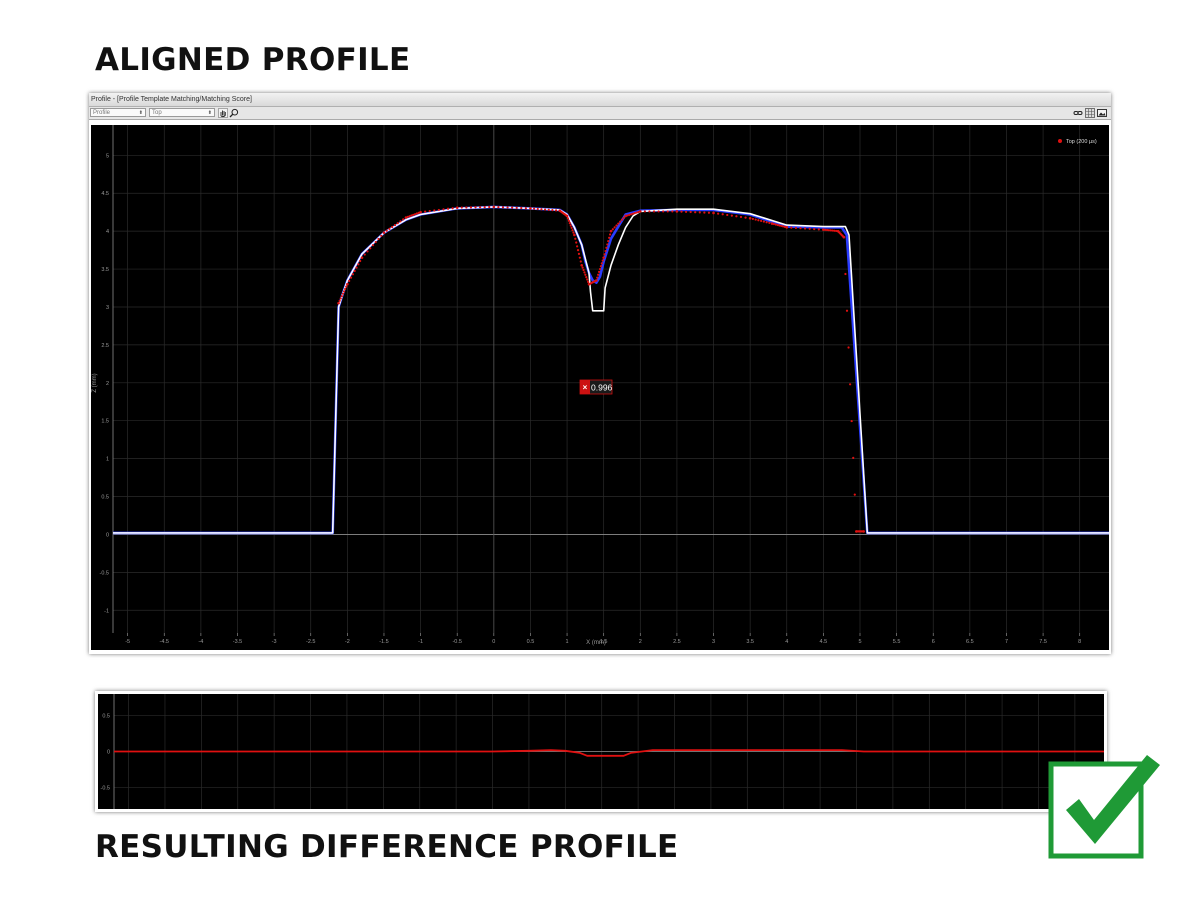  I want to click on x-tick-label: -2.5, so click(310, 642).